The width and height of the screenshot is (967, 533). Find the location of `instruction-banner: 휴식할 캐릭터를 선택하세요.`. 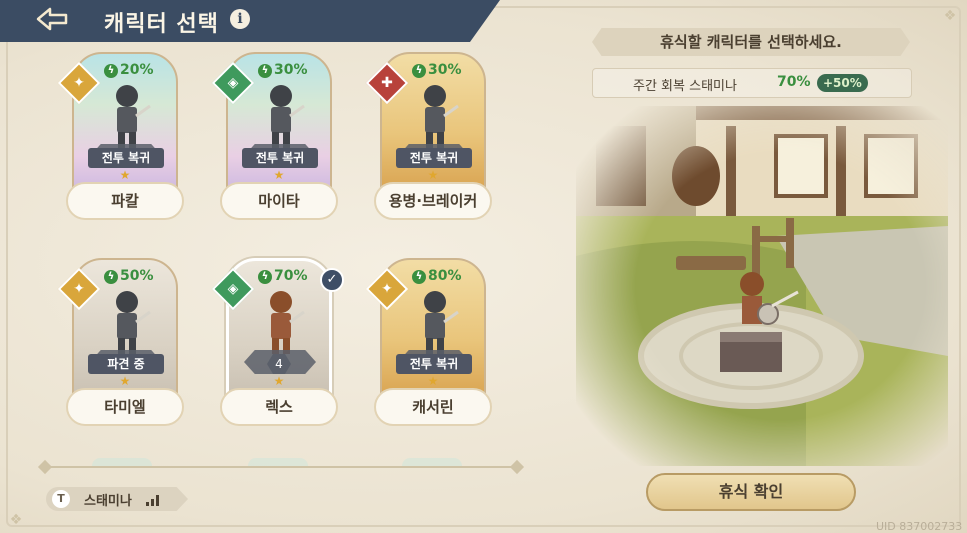

instruction-banner: 휴식할 캐릭터를 선택하세요. is located at coordinates (751, 42).